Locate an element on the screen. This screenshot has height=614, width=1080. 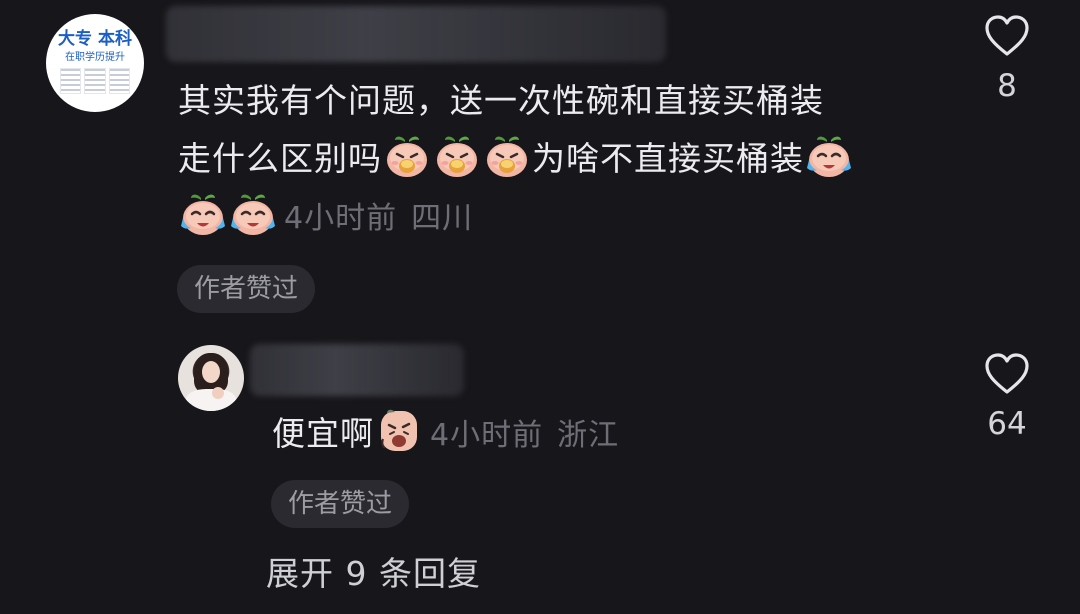
sad-face-emoji is located at coordinates (399, 431).